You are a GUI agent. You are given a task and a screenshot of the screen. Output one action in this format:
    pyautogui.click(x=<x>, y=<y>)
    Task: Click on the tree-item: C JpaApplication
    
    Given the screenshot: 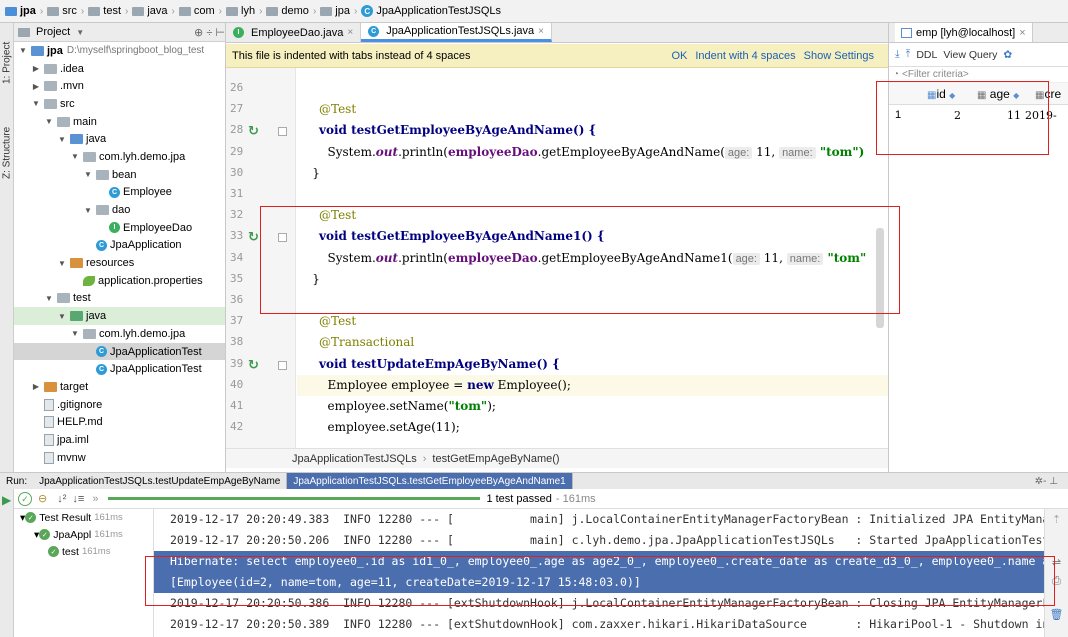 What is the action you would take?
    pyautogui.click(x=119, y=246)
    